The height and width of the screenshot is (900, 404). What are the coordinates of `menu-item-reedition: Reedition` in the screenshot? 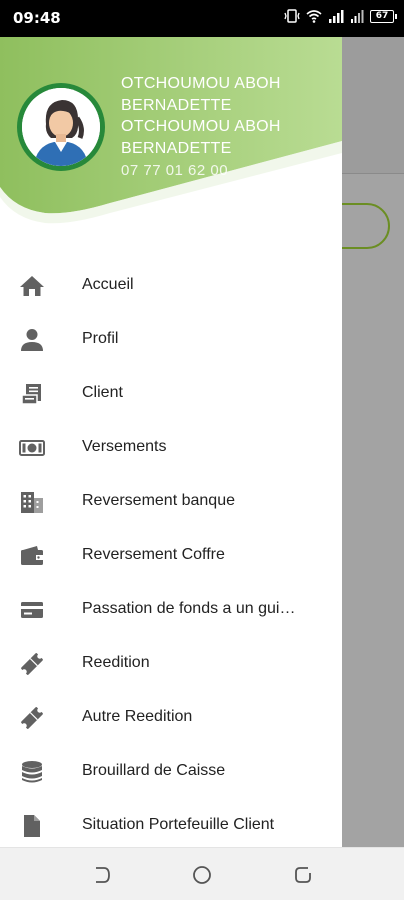 It's located at (171, 664).